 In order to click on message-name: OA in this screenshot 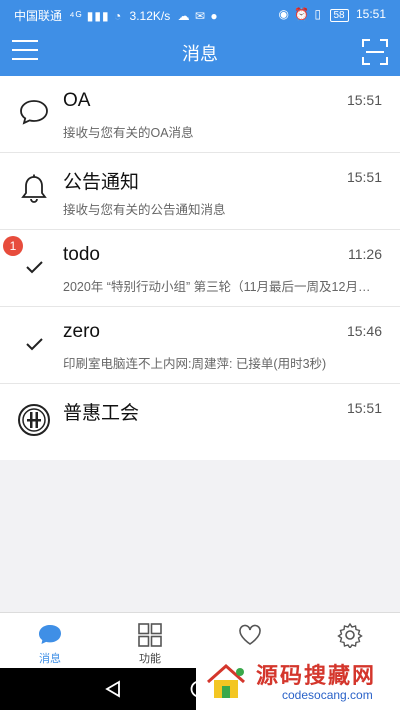, I will do `click(77, 100)`.